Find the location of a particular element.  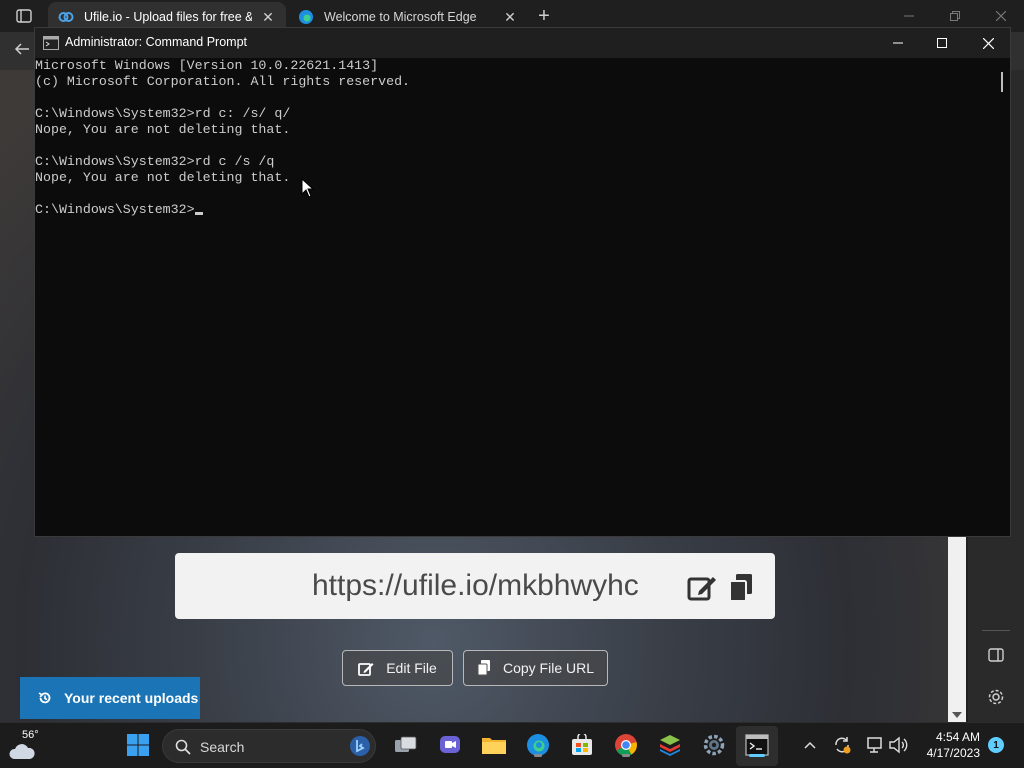

recent-uploads-label: Your recent uploads is located at coordinates (131, 698).